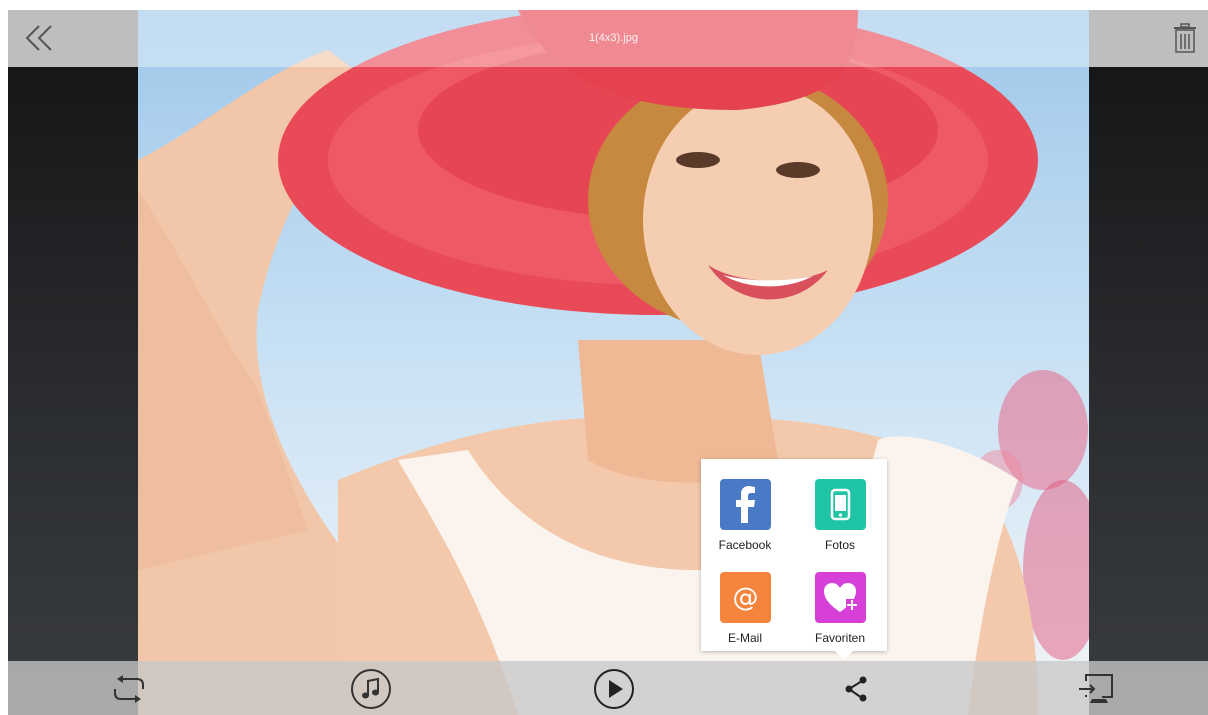 This screenshot has height=715, width=1208. What do you see at coordinates (844, 655) in the screenshot?
I see `share-menu-pointer` at bounding box center [844, 655].